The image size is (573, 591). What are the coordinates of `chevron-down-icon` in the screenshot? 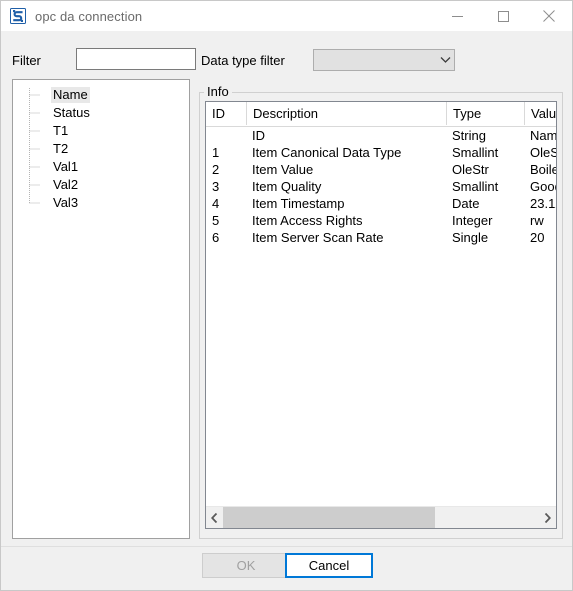 It's located at (445, 60).